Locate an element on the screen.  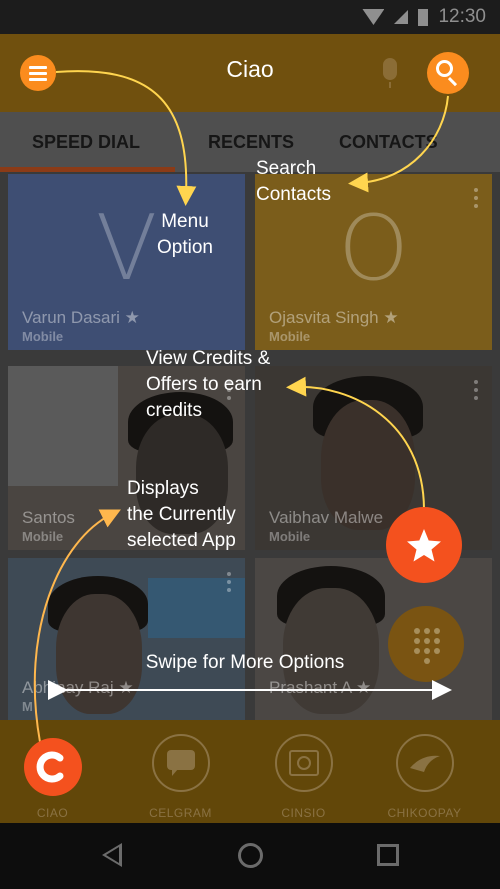
menu-icon is located at coordinates (38, 75).